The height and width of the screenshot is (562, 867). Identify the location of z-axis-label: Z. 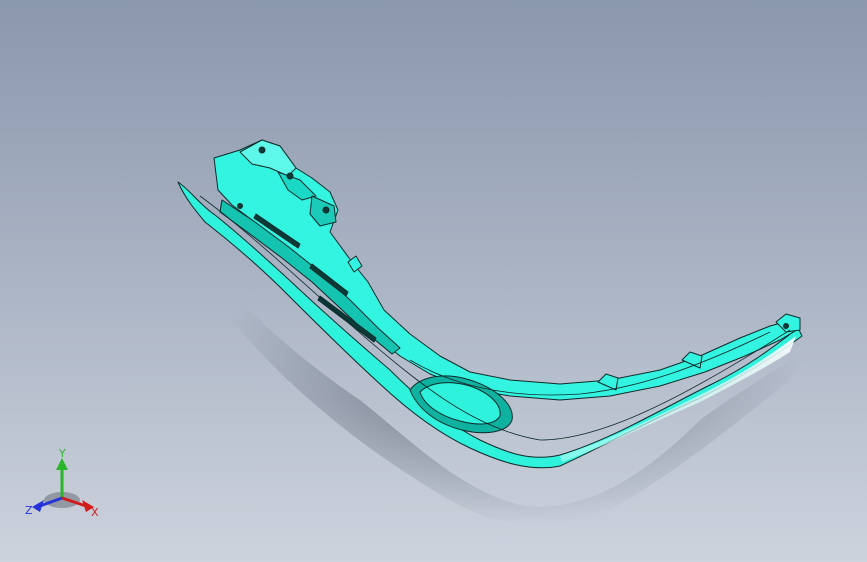
(29, 510).